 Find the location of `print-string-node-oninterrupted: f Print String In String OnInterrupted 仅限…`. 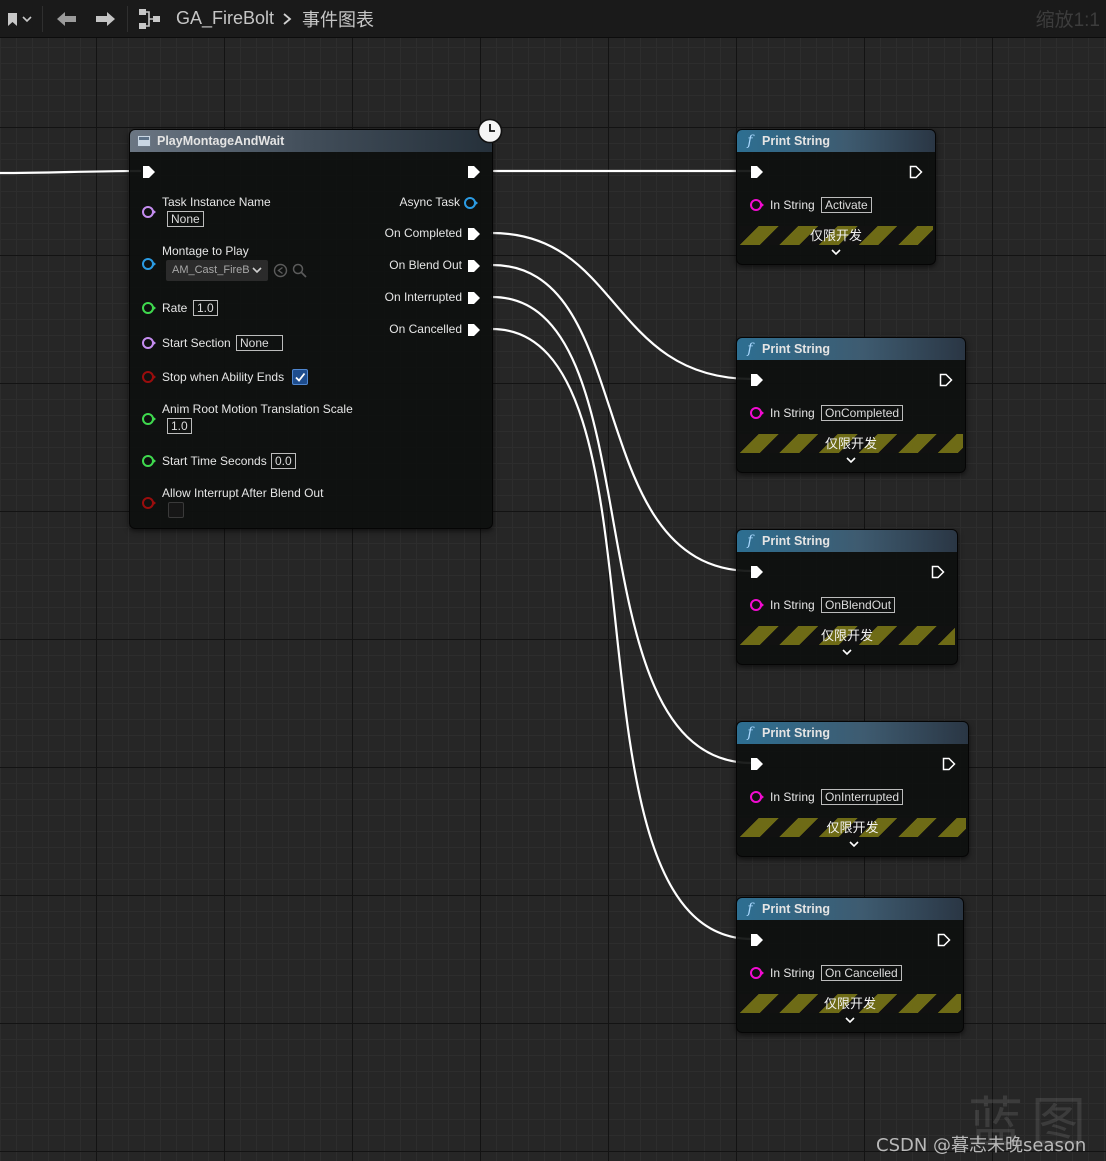

print-string-node-oninterrupted: f Print String In String OnInterrupted 仅限… is located at coordinates (852, 789).